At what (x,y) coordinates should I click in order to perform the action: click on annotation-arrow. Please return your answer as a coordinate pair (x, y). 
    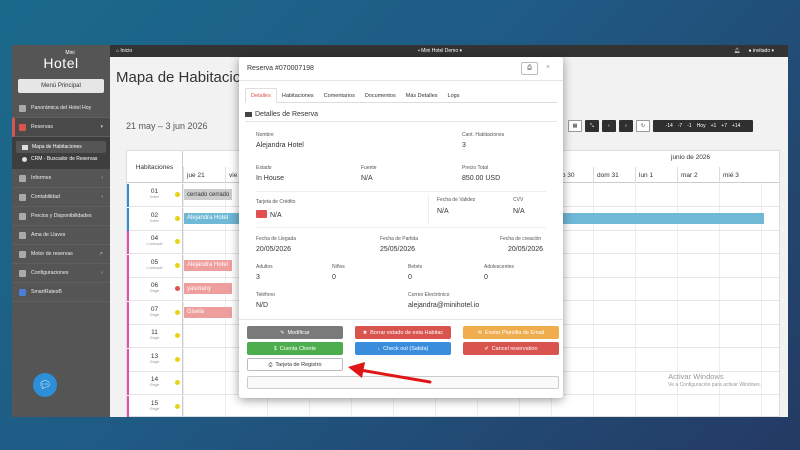
    Looking at the image, I should click on (390, 373).